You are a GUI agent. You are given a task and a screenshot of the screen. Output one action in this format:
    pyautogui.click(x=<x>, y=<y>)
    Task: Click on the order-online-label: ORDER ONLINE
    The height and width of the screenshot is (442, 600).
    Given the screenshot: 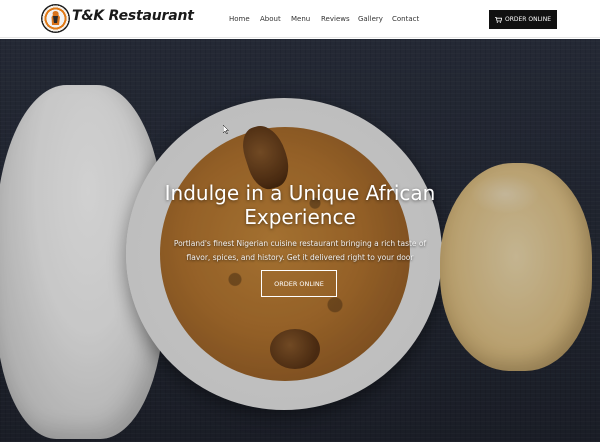 What is the action you would take?
    pyautogui.click(x=528, y=19)
    